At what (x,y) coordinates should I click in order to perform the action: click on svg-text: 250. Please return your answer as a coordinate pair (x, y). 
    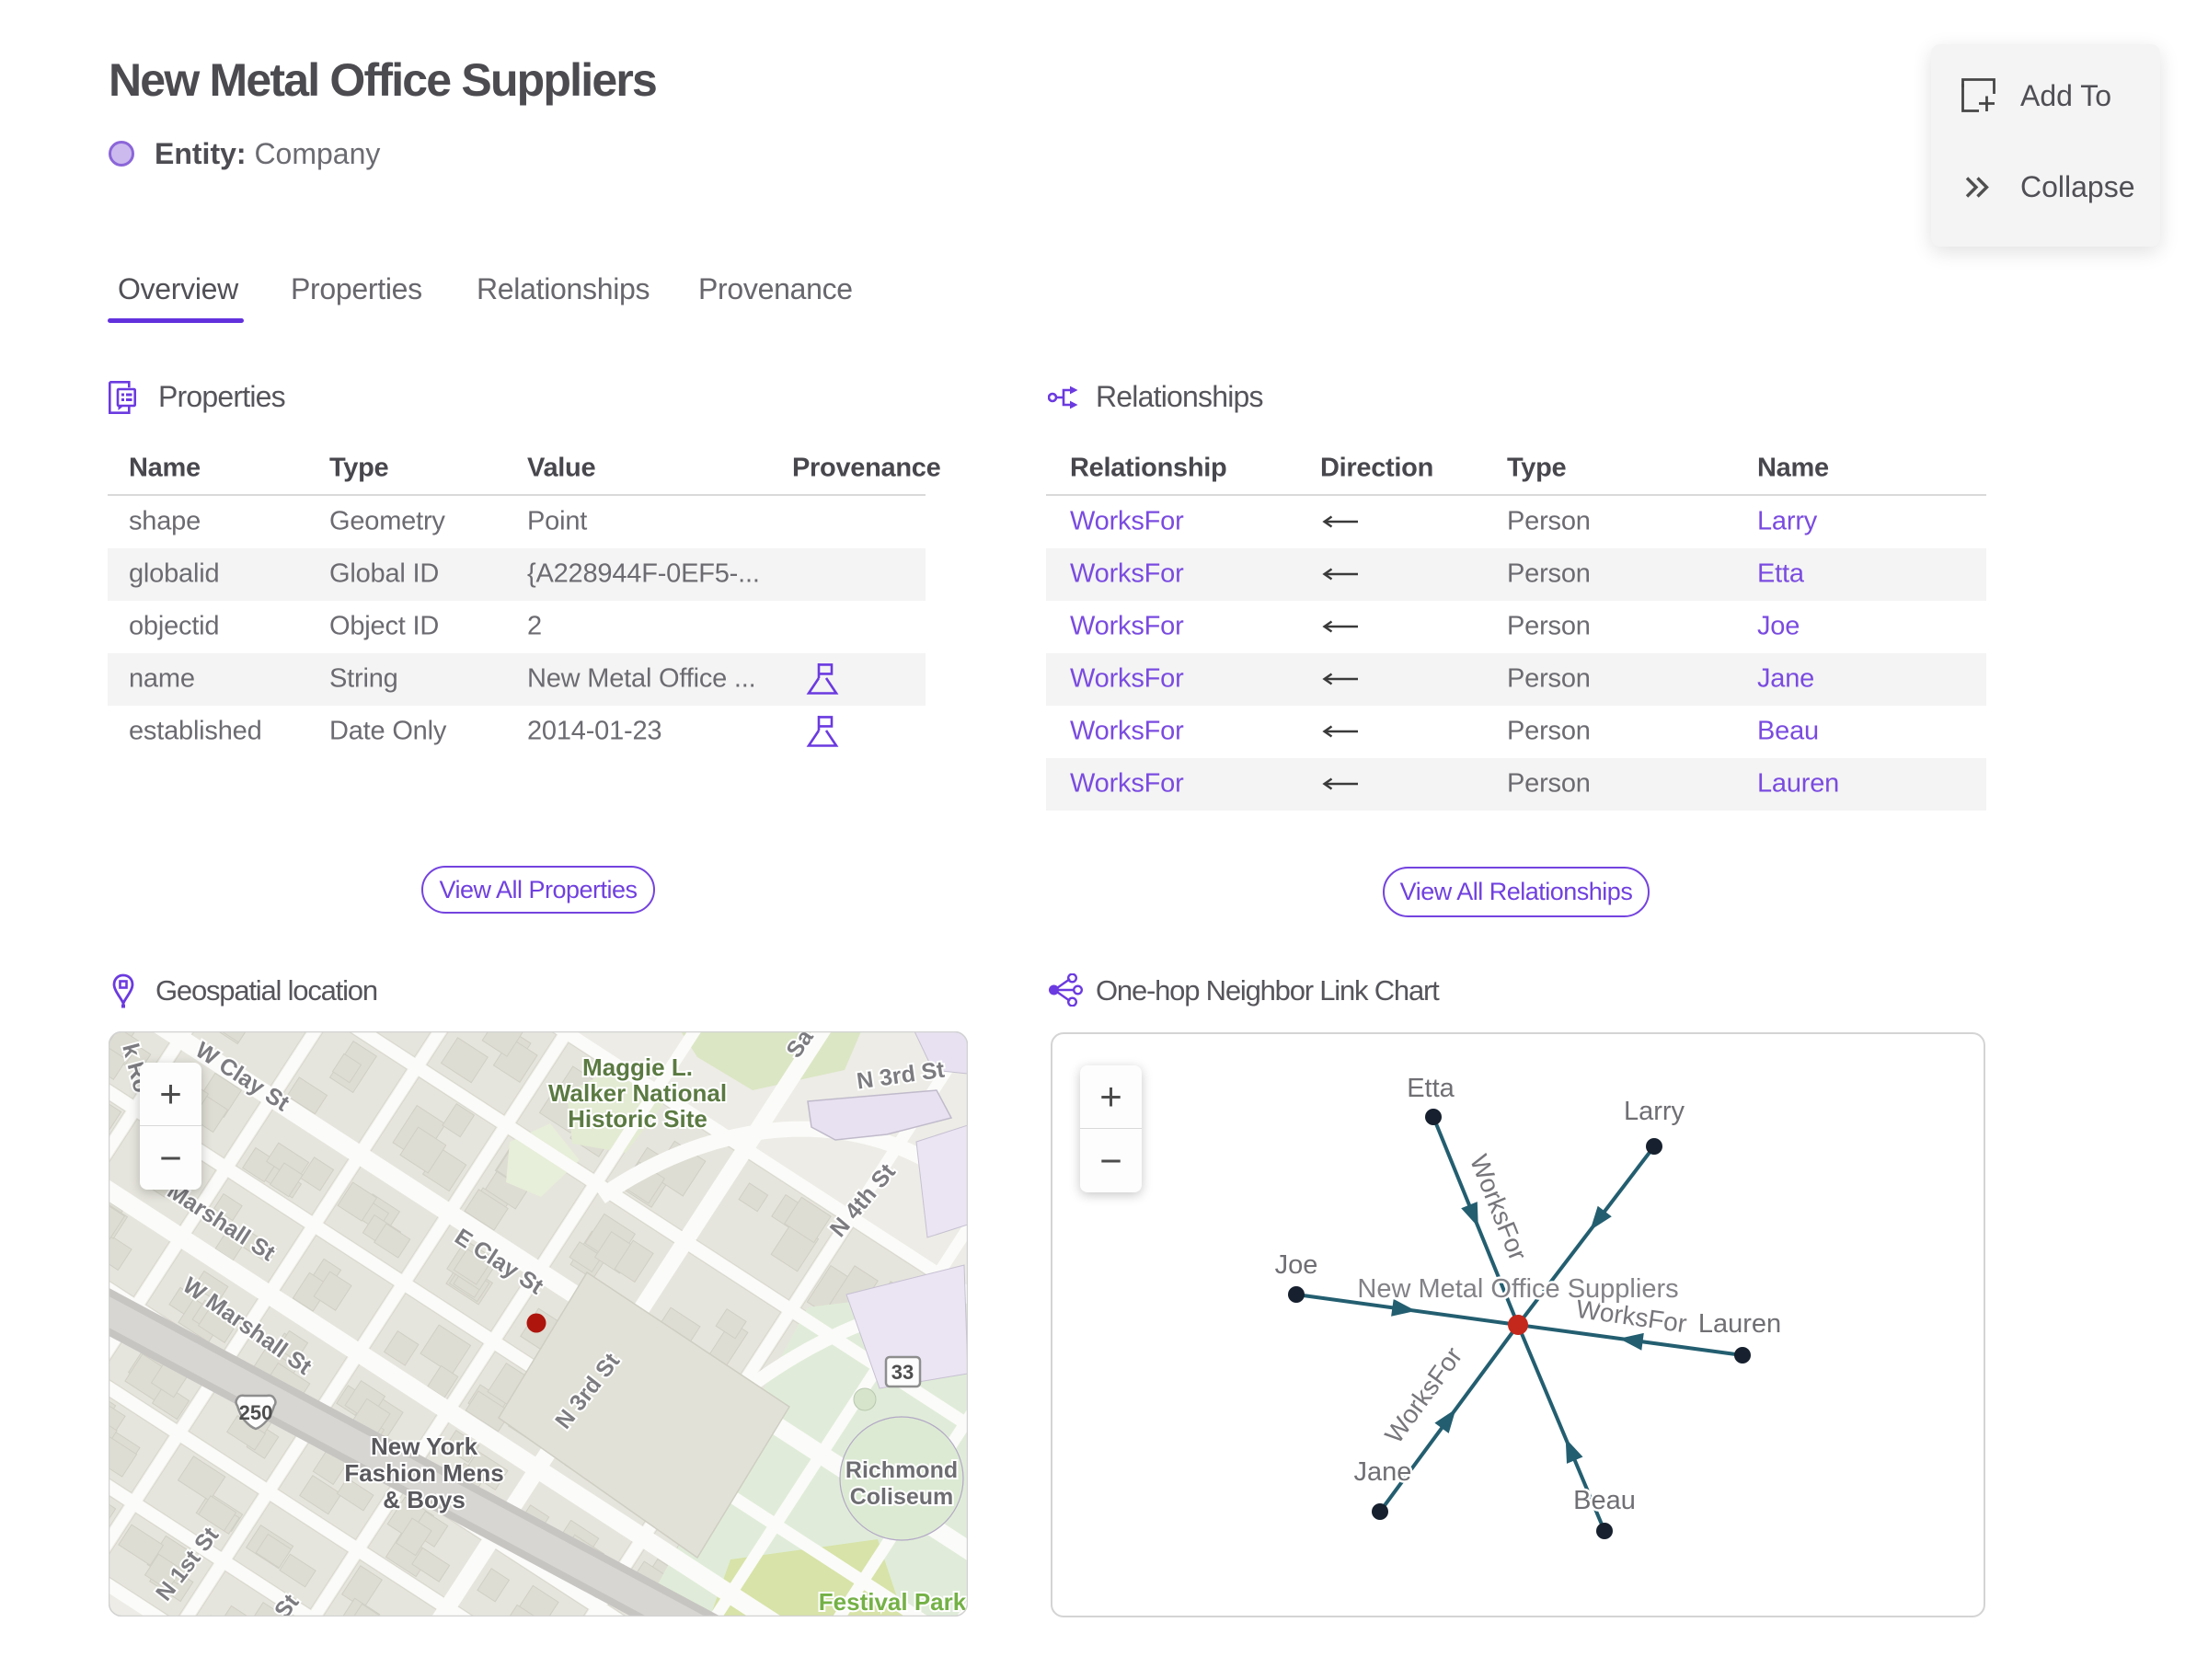
    Looking at the image, I should click on (256, 1412).